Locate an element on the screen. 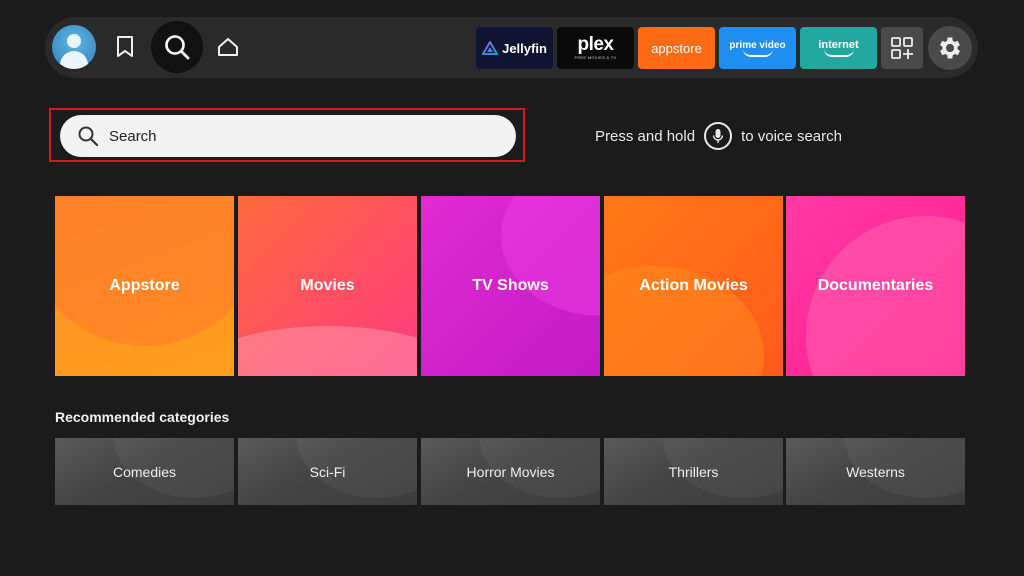 The image size is (1024, 576). recommended-tile-thrillers: Thrillers is located at coordinates (693, 471).